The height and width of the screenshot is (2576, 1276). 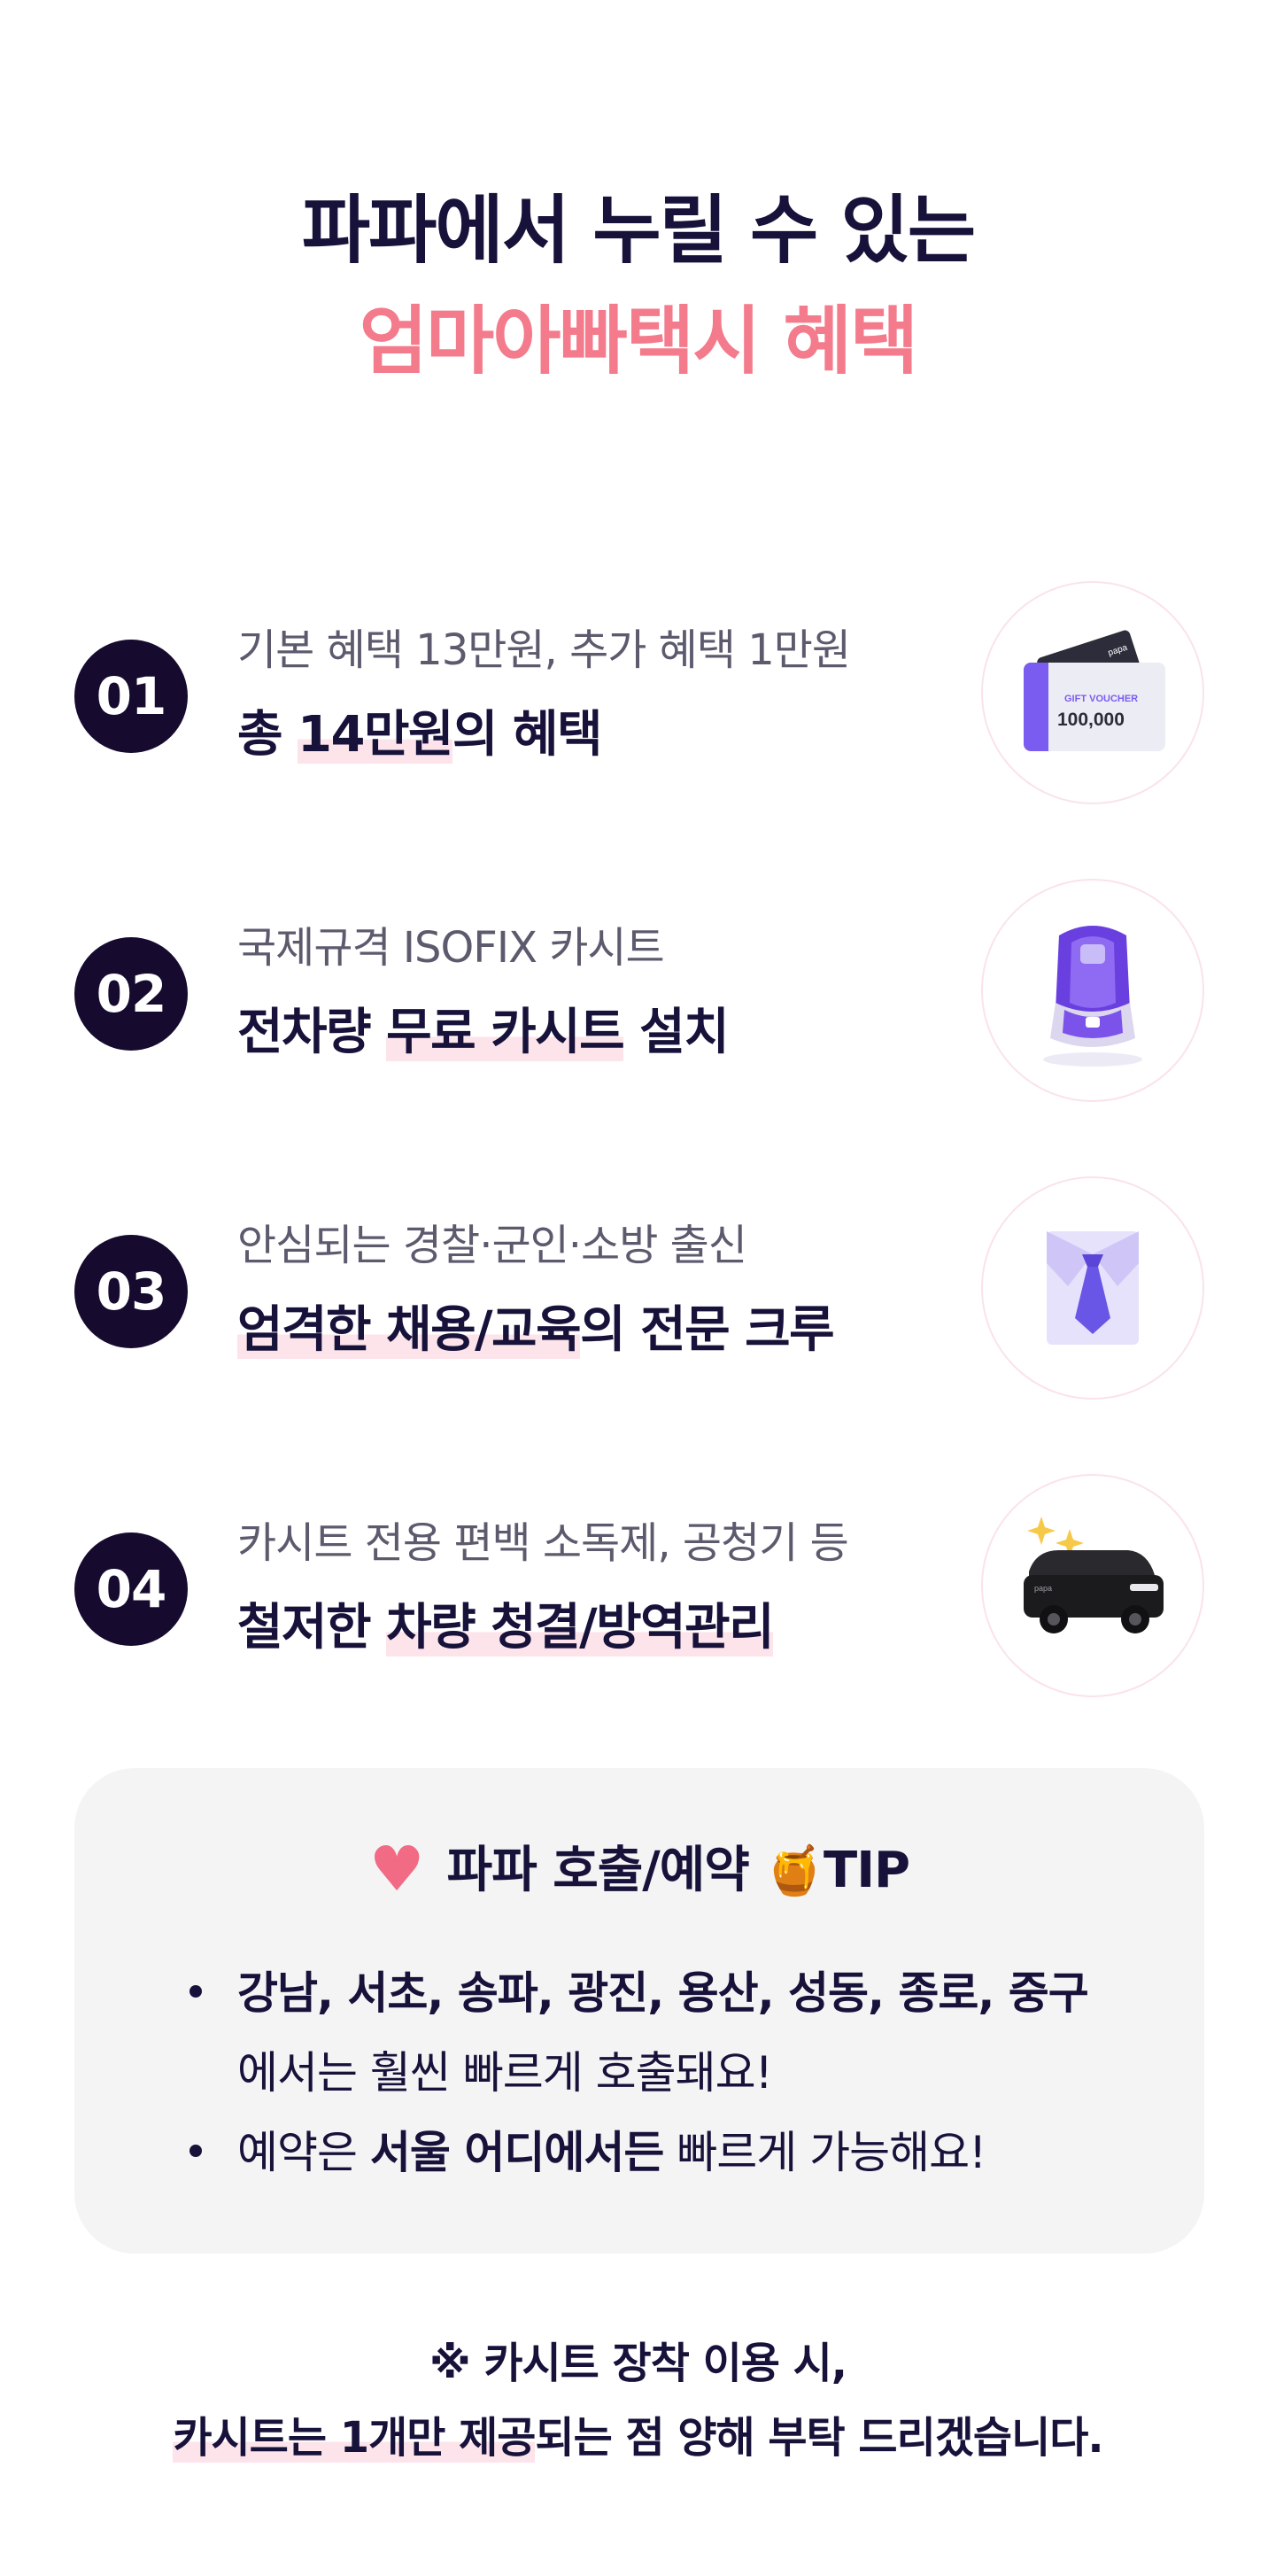 I want to click on gift-voucher-icon: papa GIFT VOUCHER 100,000, so click(x=1095, y=690).